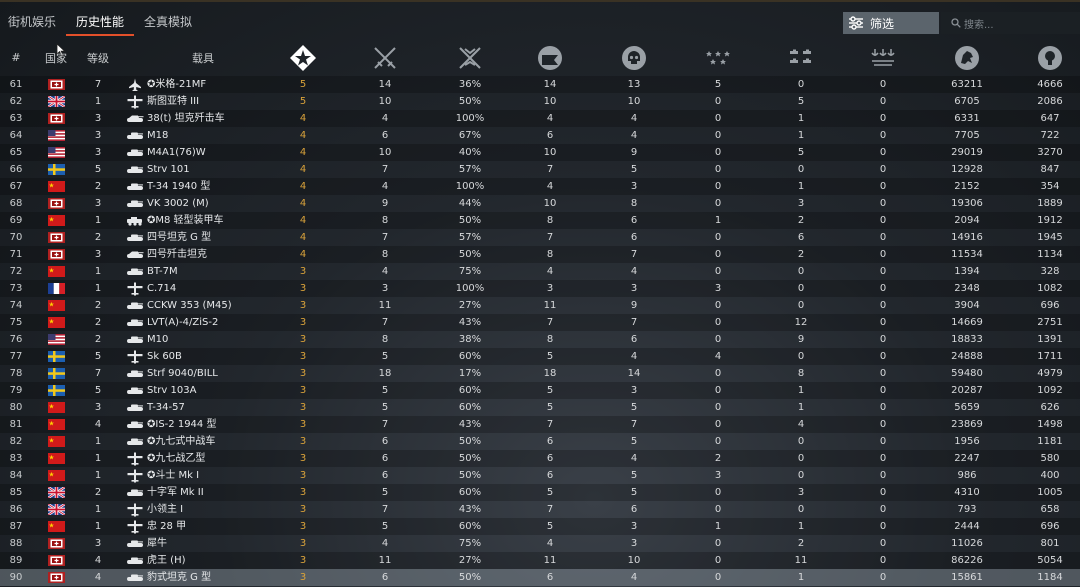 The image size is (1080, 587). Describe the element at coordinates (98, 57) in the screenshot. I see `header-rank: 等级` at that location.